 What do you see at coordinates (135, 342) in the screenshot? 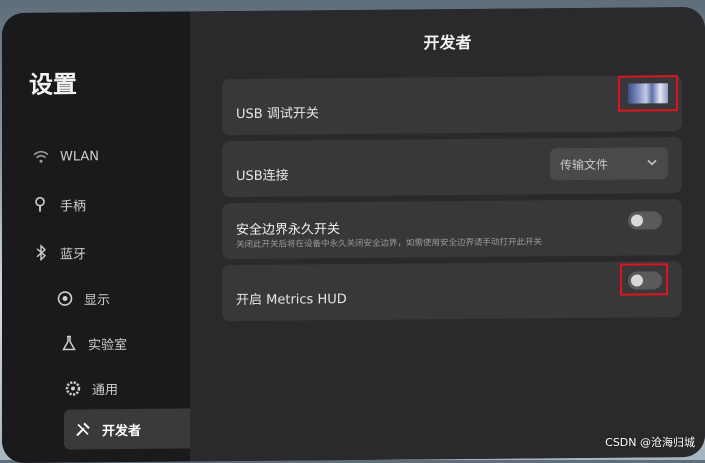
I see `sidebar-item-lab: 实验室` at bounding box center [135, 342].